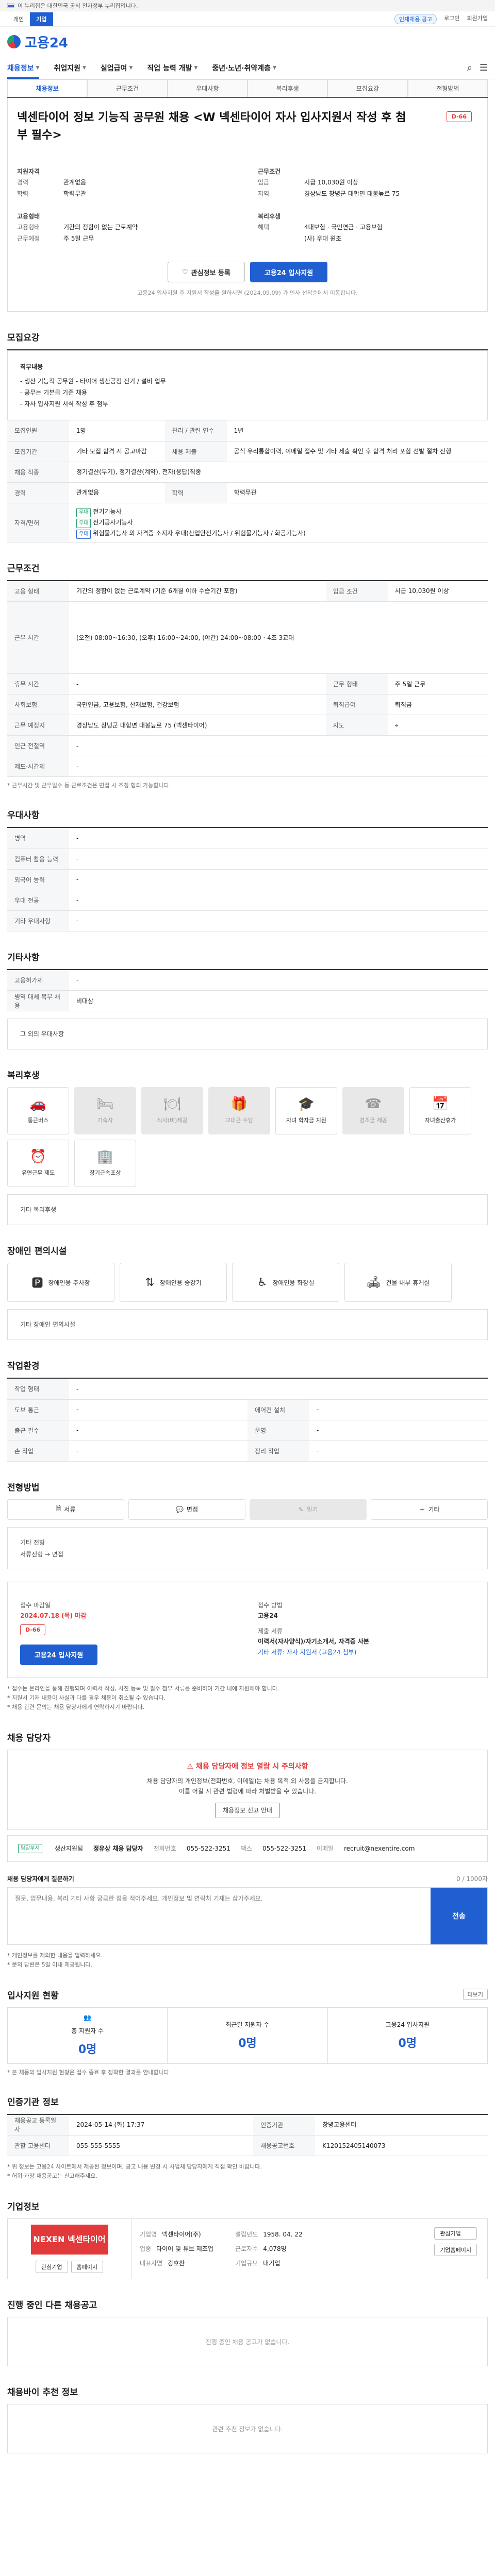 The height and width of the screenshot is (2576, 495). I want to click on phone-icon: ☎, so click(373, 1104).